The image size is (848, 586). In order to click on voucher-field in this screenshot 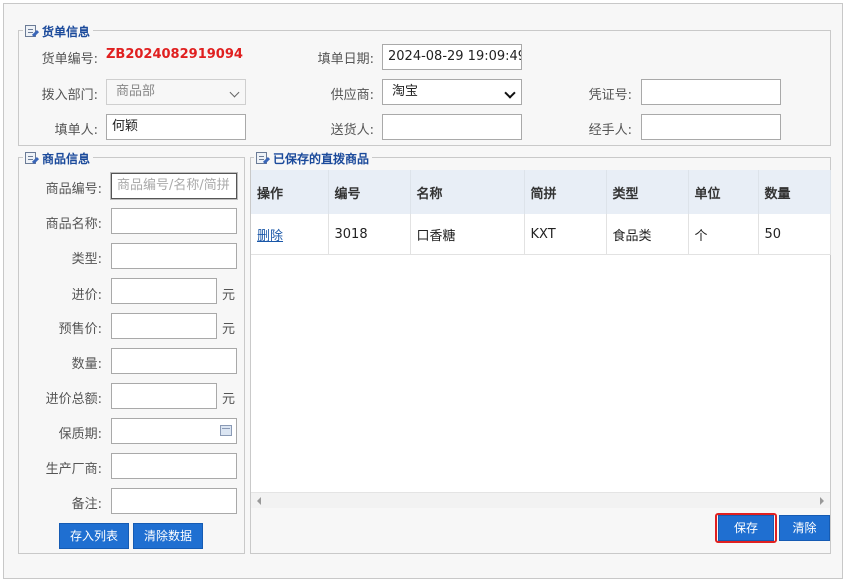, I will do `click(711, 92)`.